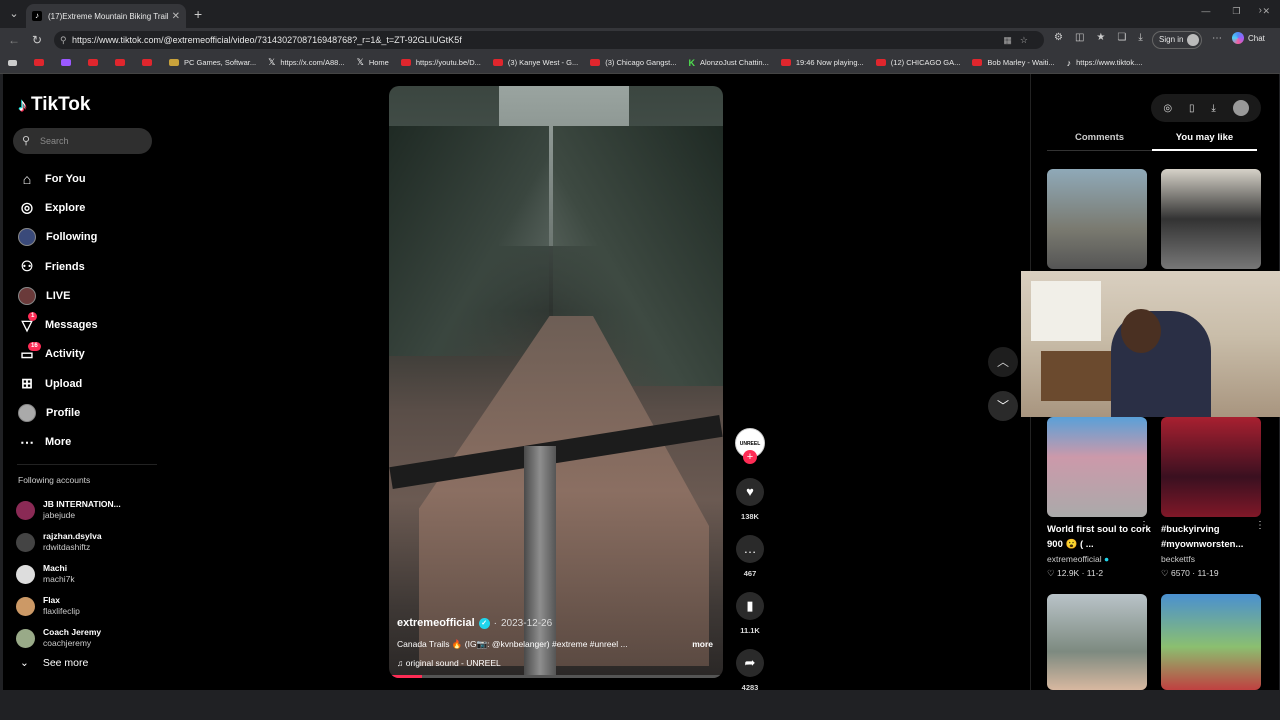 The height and width of the screenshot is (720, 1280). What do you see at coordinates (57, 295) in the screenshot?
I see `sidebar-item-live: LIVE` at bounding box center [57, 295].